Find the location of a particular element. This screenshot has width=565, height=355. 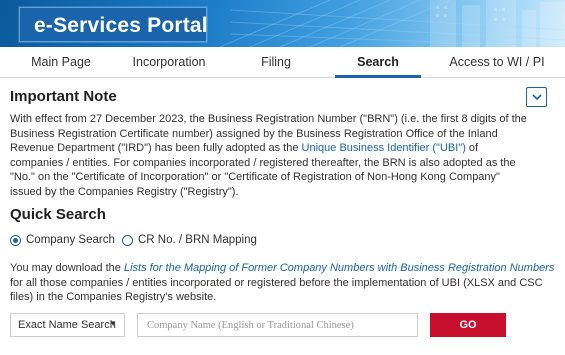

download-text-part1: You may download the is located at coordinates (67, 268).